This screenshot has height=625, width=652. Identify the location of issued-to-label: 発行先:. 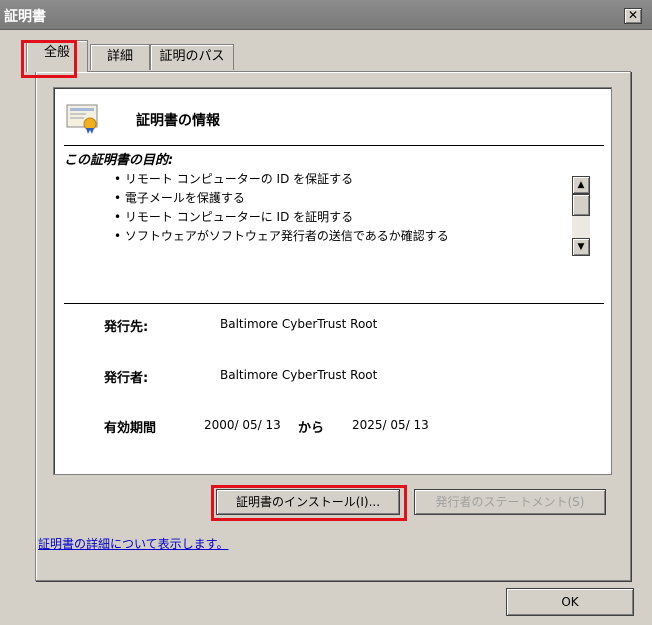
(126, 327).